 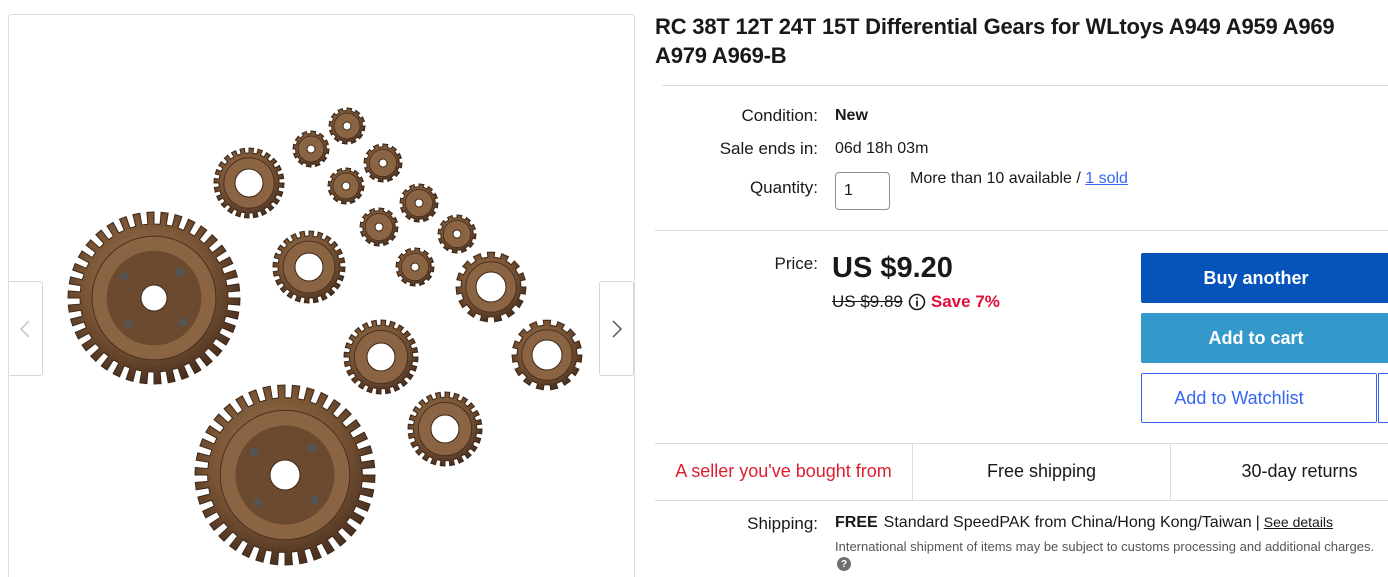 What do you see at coordinates (1259, 398) in the screenshot?
I see `add-to-watchlist-button: Add to Watchlist` at bounding box center [1259, 398].